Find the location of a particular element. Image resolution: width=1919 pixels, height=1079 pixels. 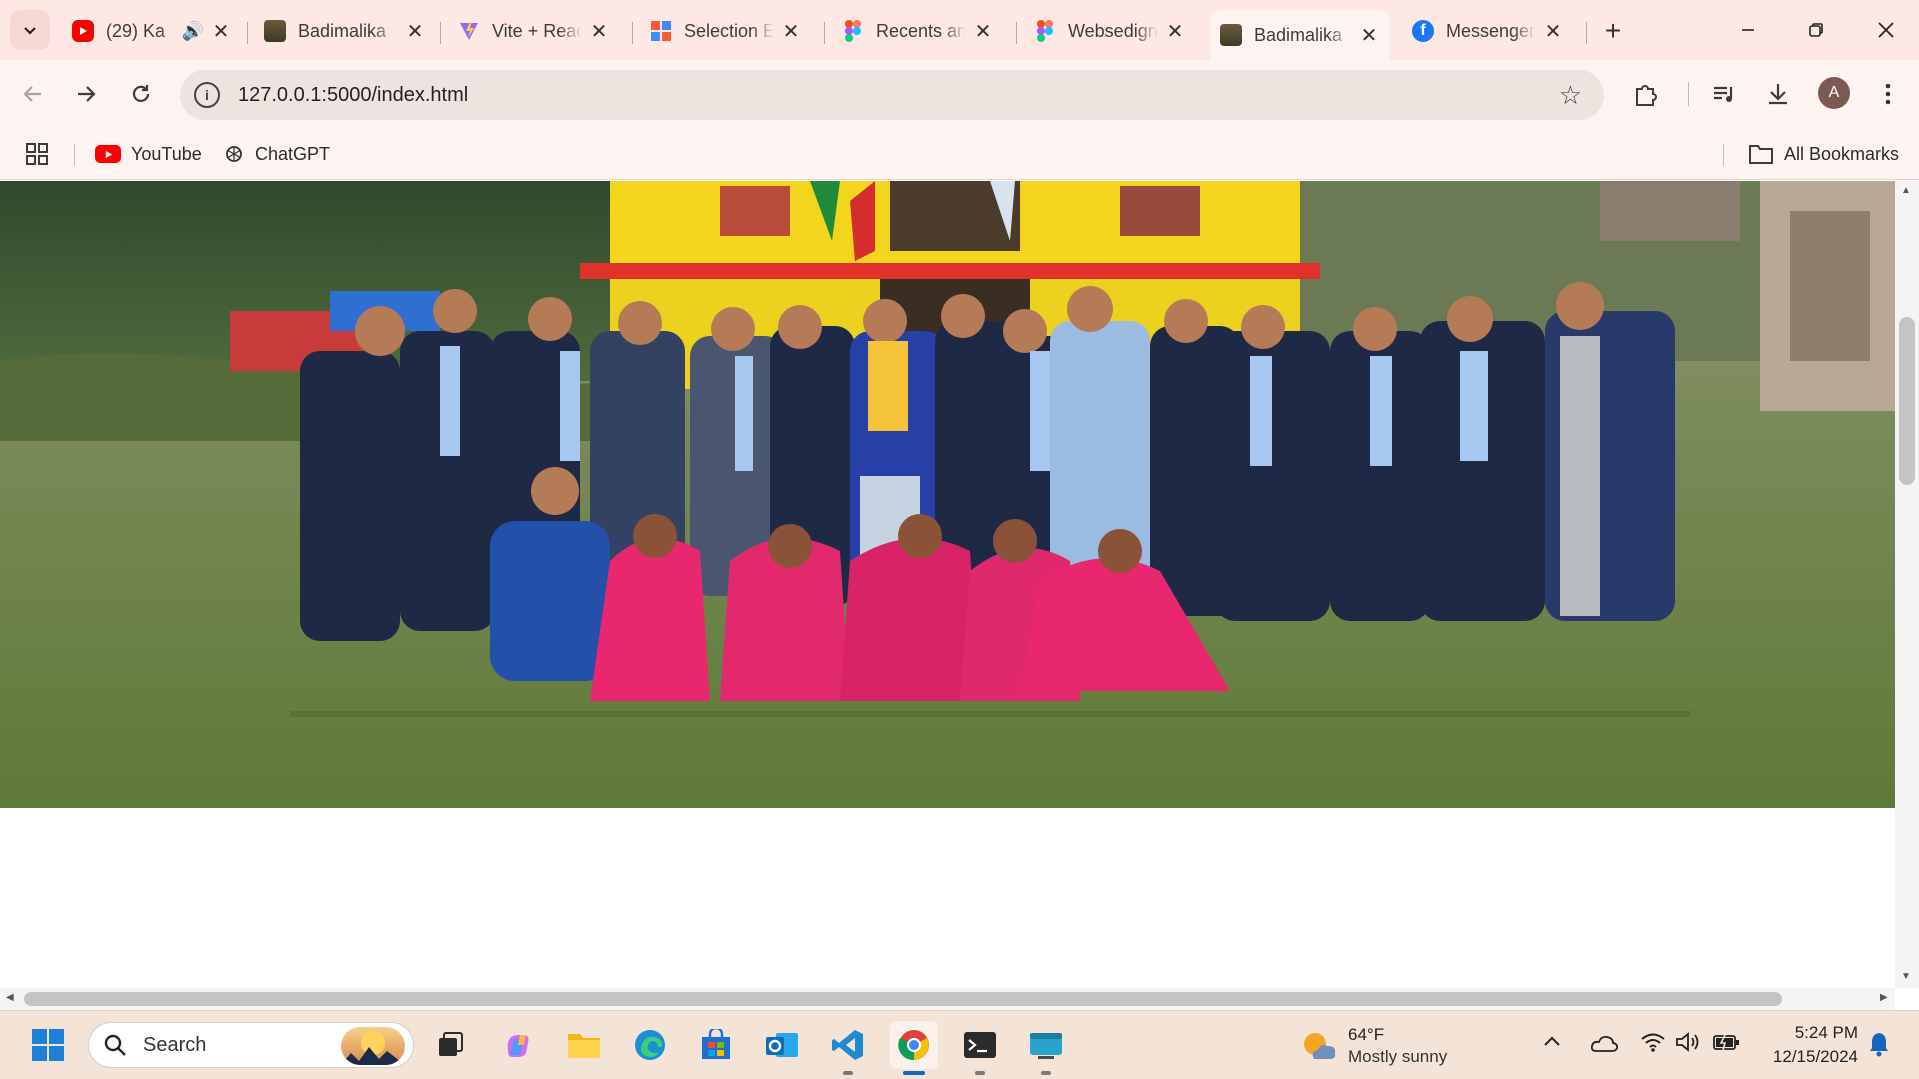

horizontal-scrollbar: ◀ ▶ is located at coordinates (947, 999).